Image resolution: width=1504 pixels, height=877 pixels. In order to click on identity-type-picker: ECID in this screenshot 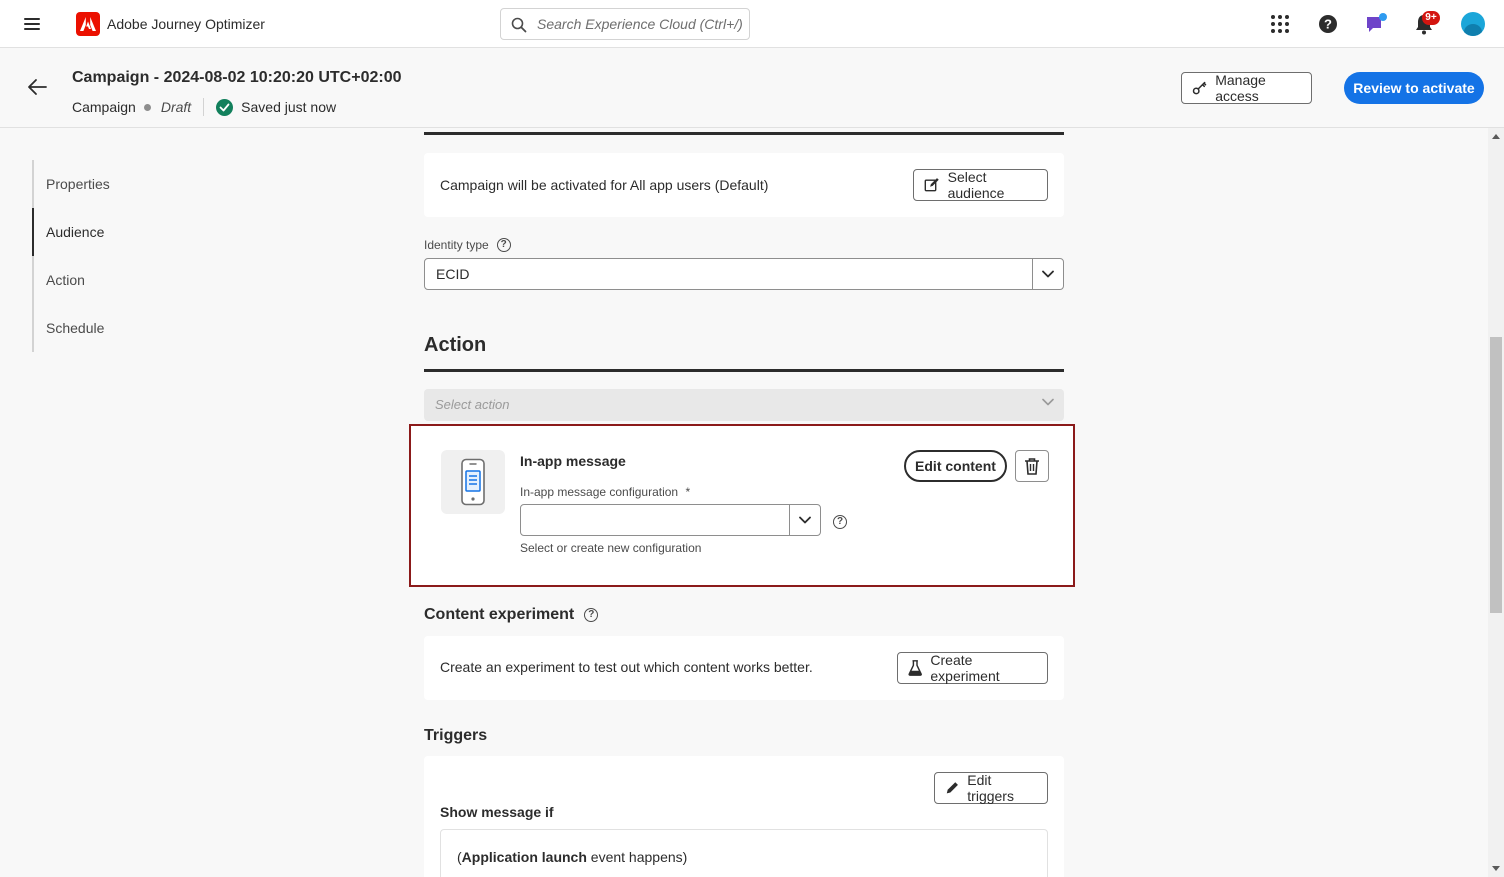, I will do `click(744, 274)`.